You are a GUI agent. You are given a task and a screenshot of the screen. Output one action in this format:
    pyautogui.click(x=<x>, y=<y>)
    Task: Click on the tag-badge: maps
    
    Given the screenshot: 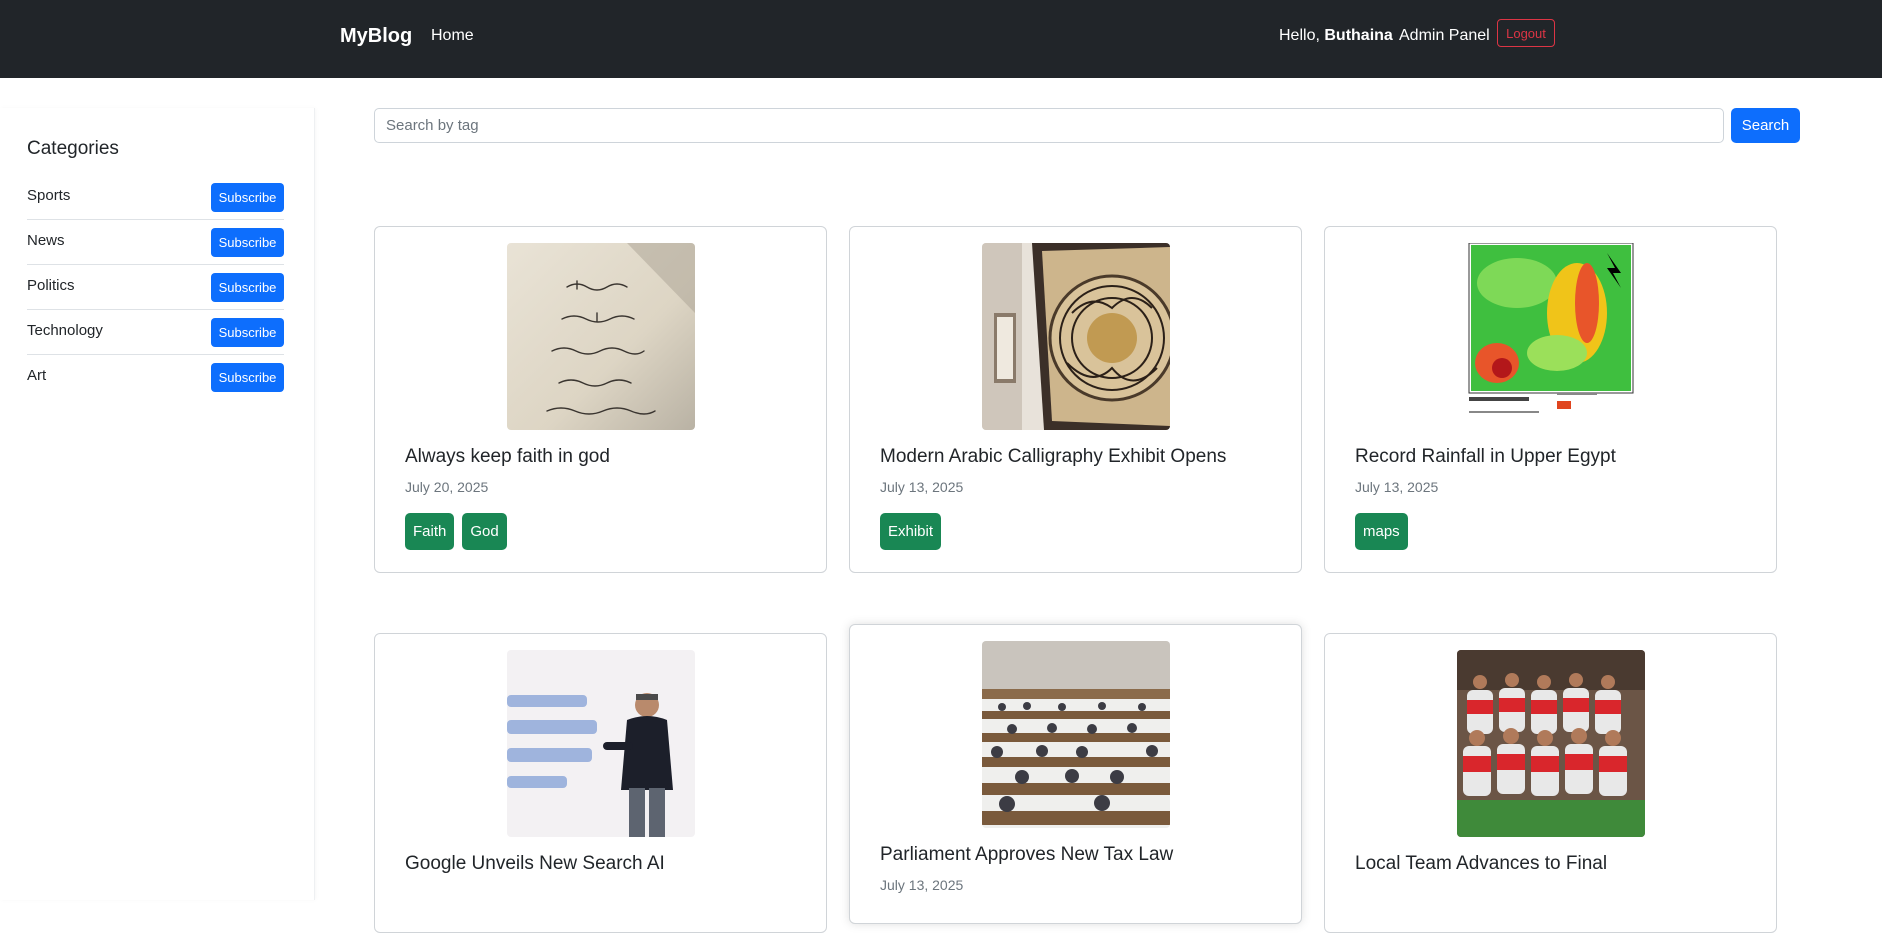 What is the action you would take?
    pyautogui.click(x=1381, y=531)
    